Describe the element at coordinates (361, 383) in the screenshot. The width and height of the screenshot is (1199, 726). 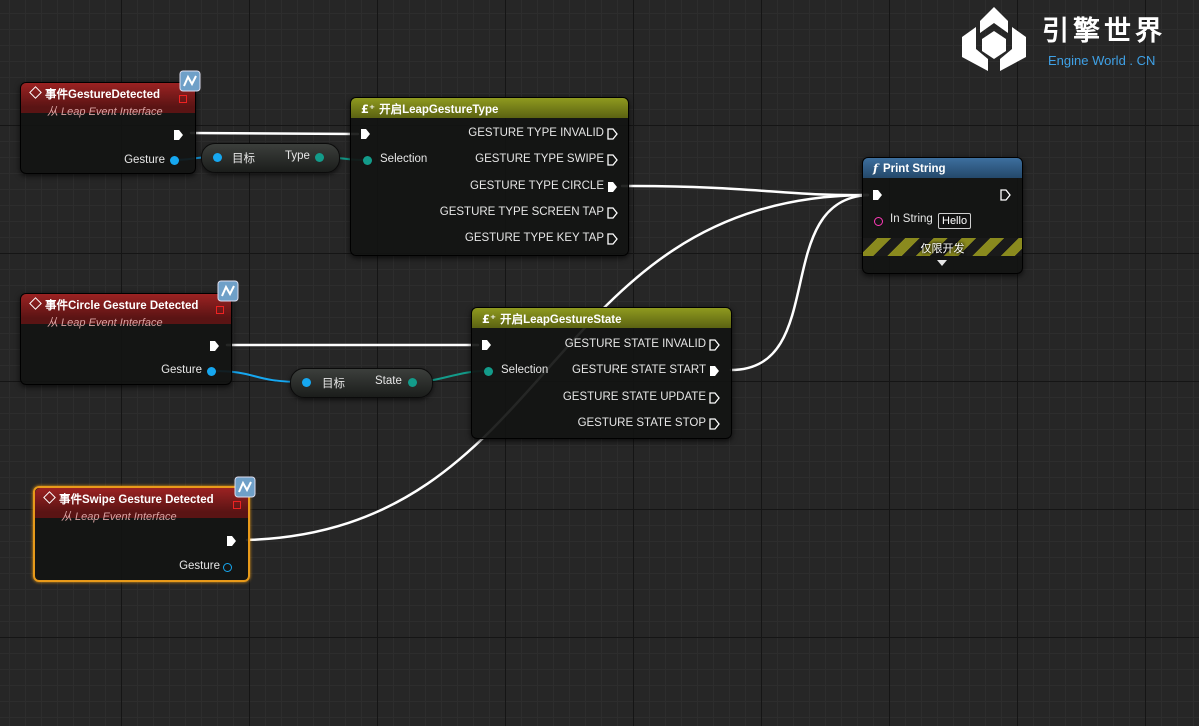
I see `getter-node-state: 目标 State` at that location.